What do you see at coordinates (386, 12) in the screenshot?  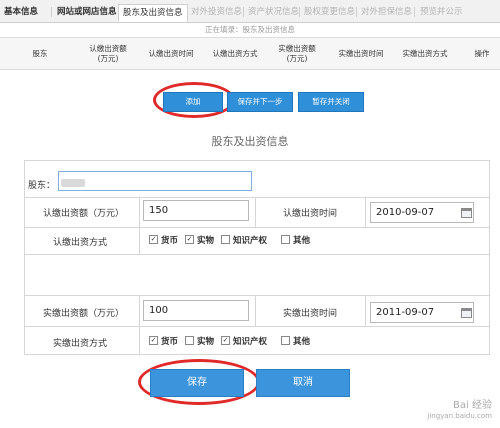 I see `tab-guarantee-info: 对外担保信息` at bounding box center [386, 12].